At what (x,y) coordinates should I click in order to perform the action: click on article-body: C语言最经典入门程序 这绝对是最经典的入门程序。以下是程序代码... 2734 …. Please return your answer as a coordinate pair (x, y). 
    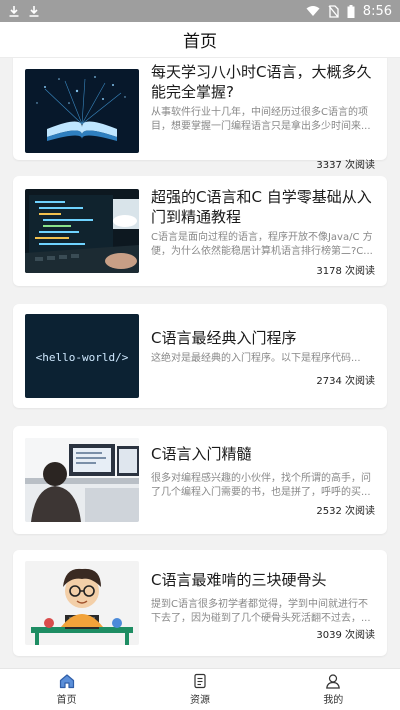
    Looking at the image, I should click on (263, 356).